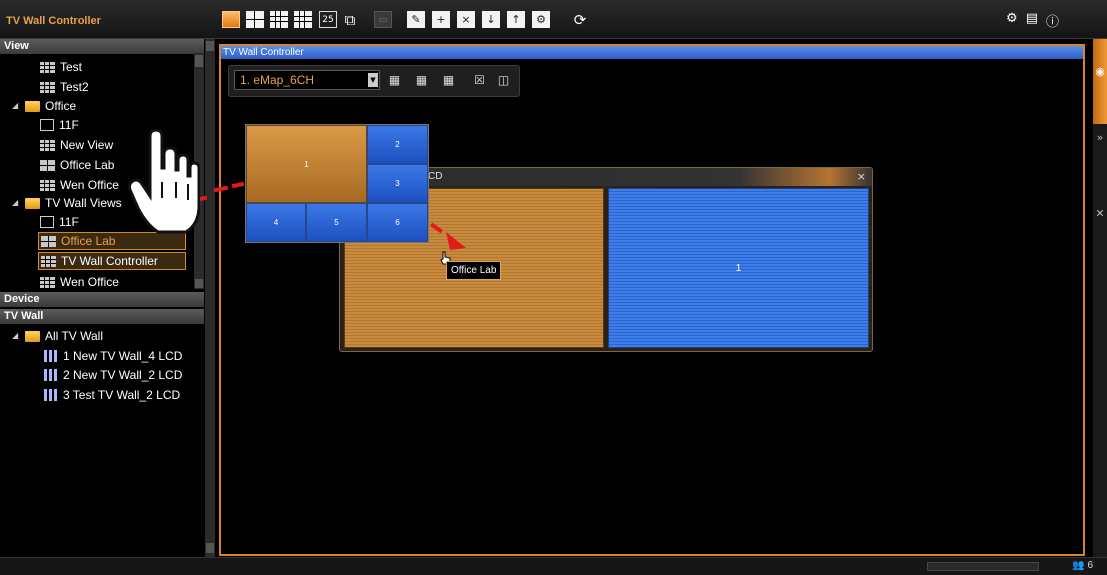 This screenshot has width=1107, height=575. Describe the element at coordinates (350, 20) in the screenshot. I see `popup-window-button: ⧉` at that location.